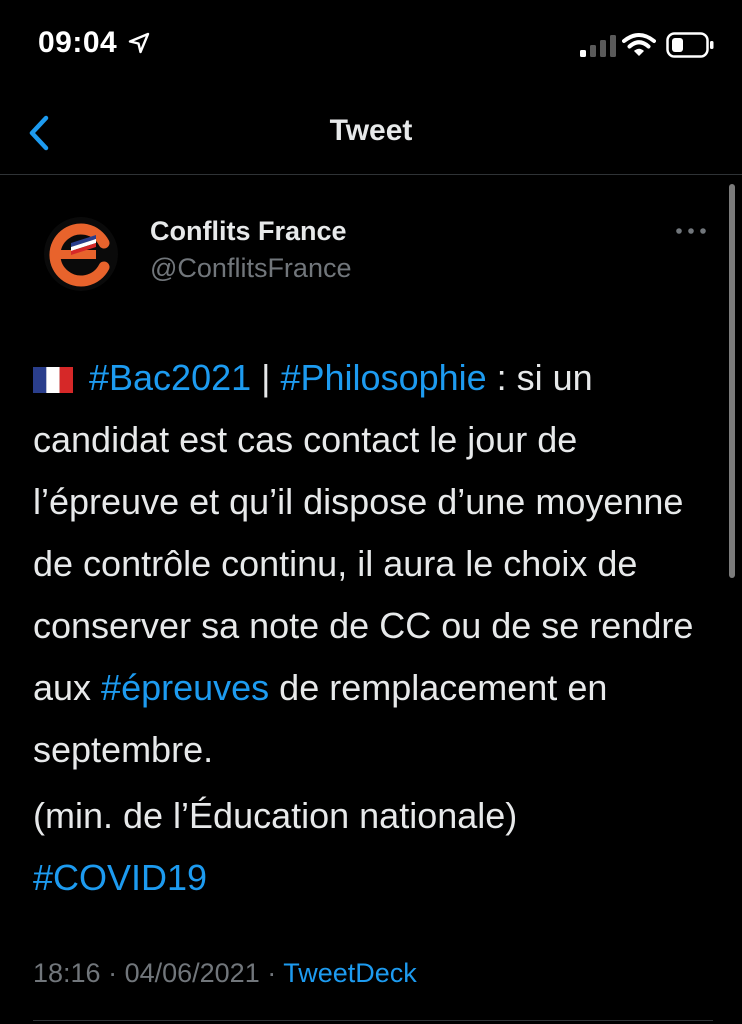 This screenshot has width=742, height=1024. What do you see at coordinates (350, 973) in the screenshot?
I see `tweet-source-app: TweetDeck` at bounding box center [350, 973].